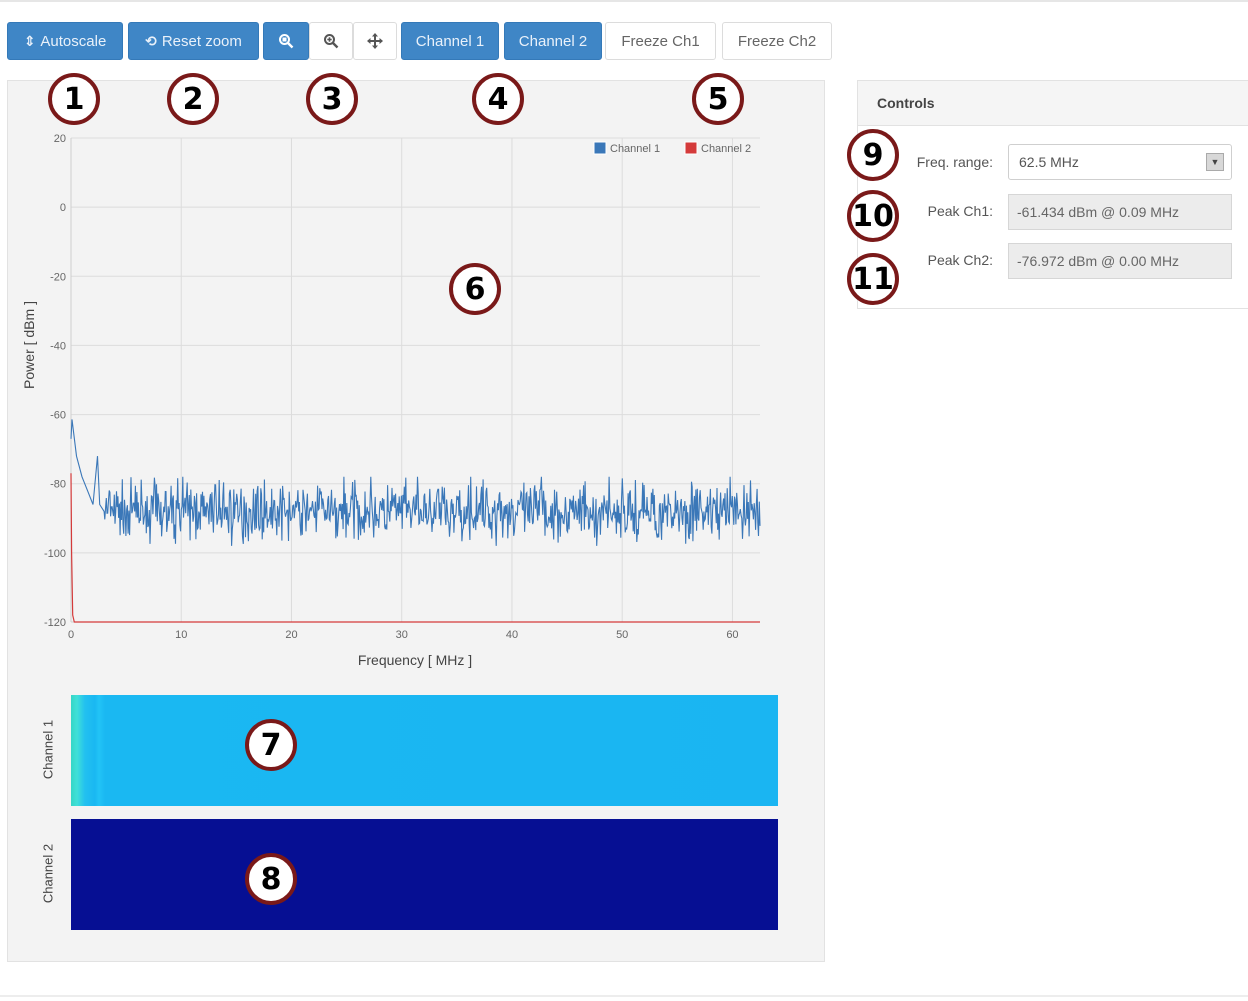 This screenshot has height=1001, width=1248. What do you see at coordinates (181, 635) in the screenshot?
I see `x-tick-label: 10` at bounding box center [181, 635].